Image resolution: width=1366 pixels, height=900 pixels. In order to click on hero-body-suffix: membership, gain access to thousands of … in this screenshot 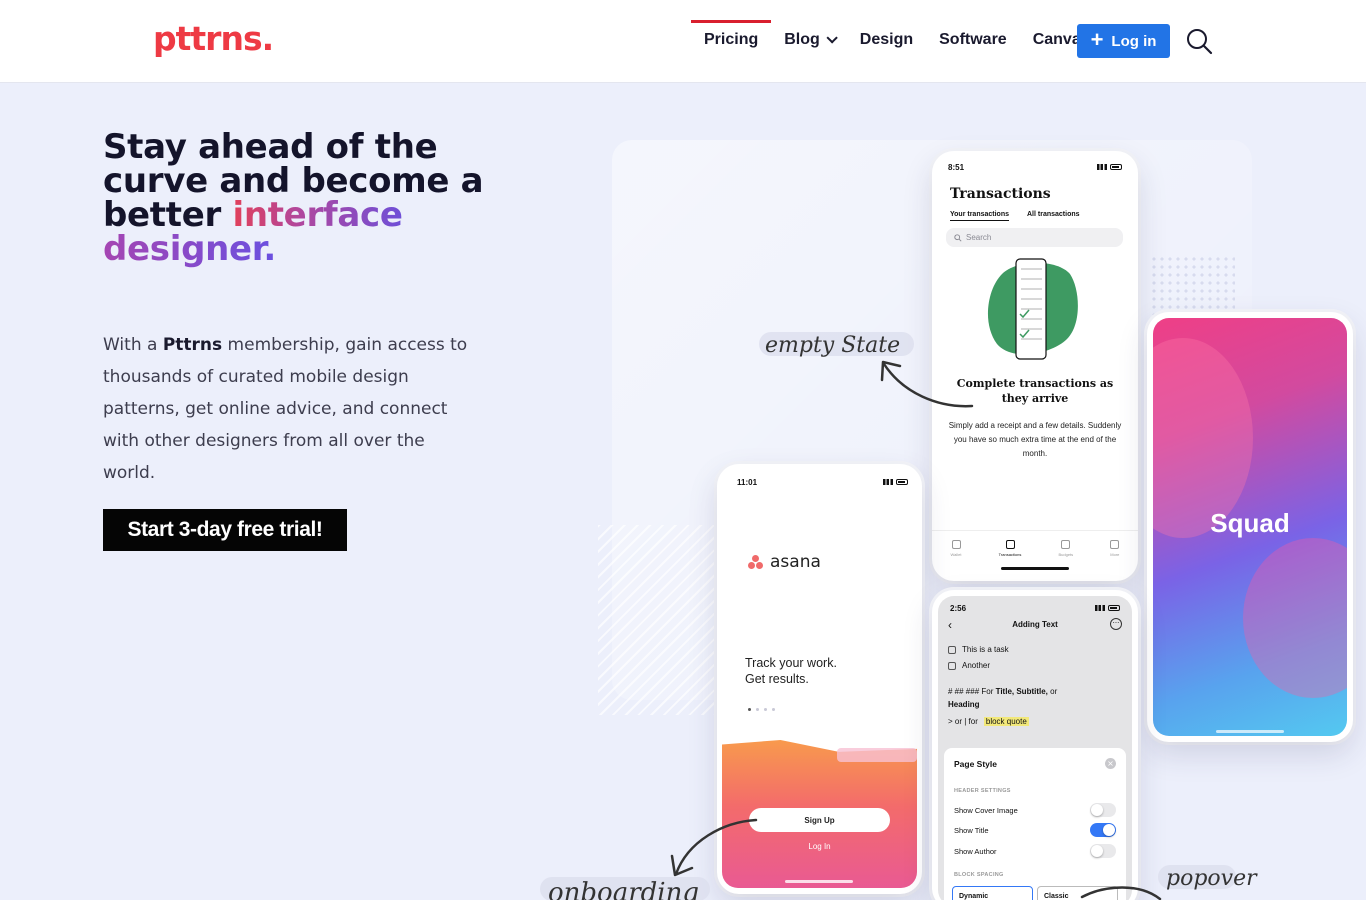, I will do `click(285, 409)`.